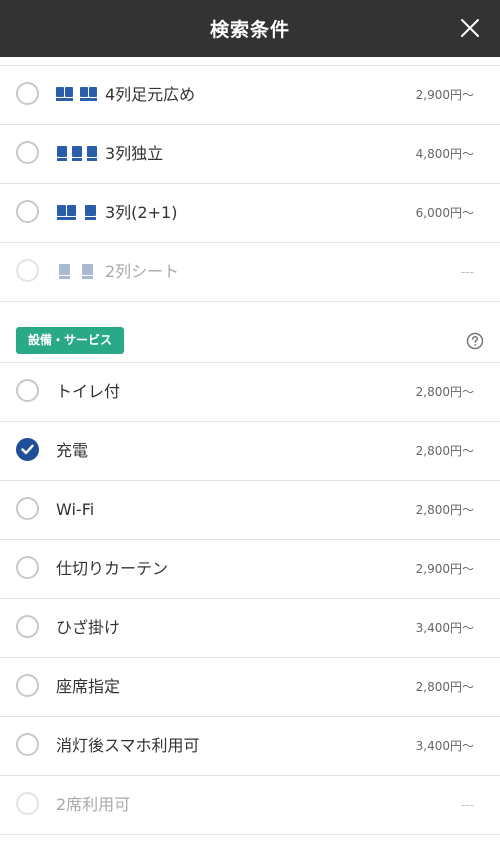  Describe the element at coordinates (250, 332) in the screenshot. I see `facilities-section-header: 設備・サービス` at that location.